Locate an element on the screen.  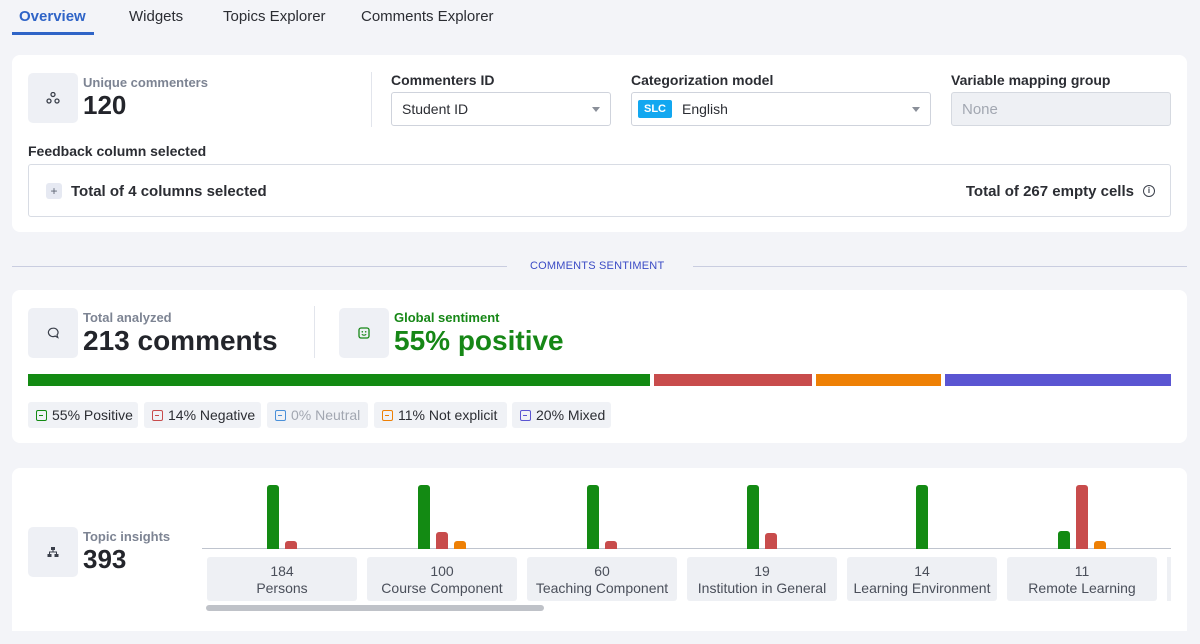
mixed-face-icon is located at coordinates (525, 415).